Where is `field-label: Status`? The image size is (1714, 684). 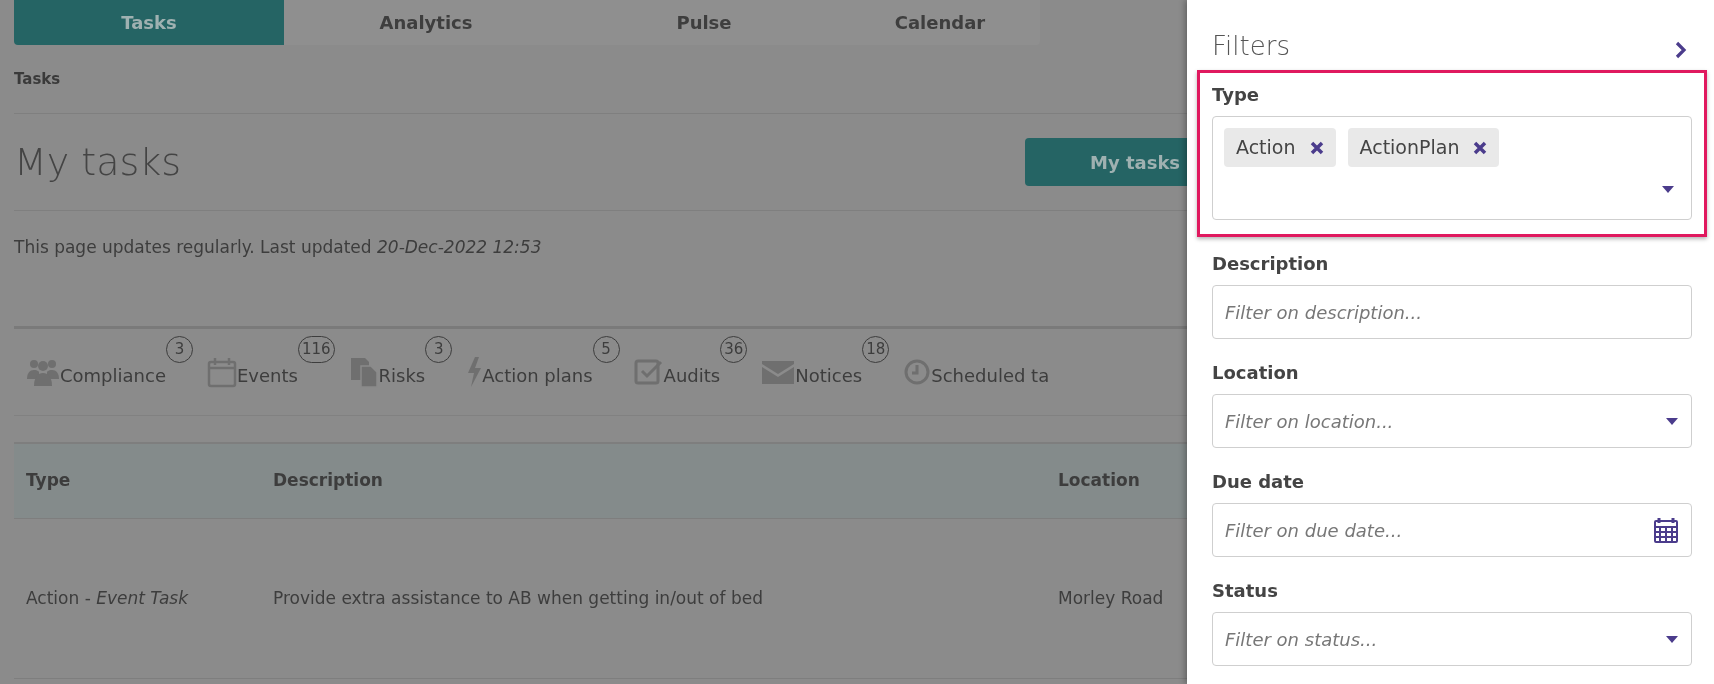 field-label: Status is located at coordinates (1245, 591).